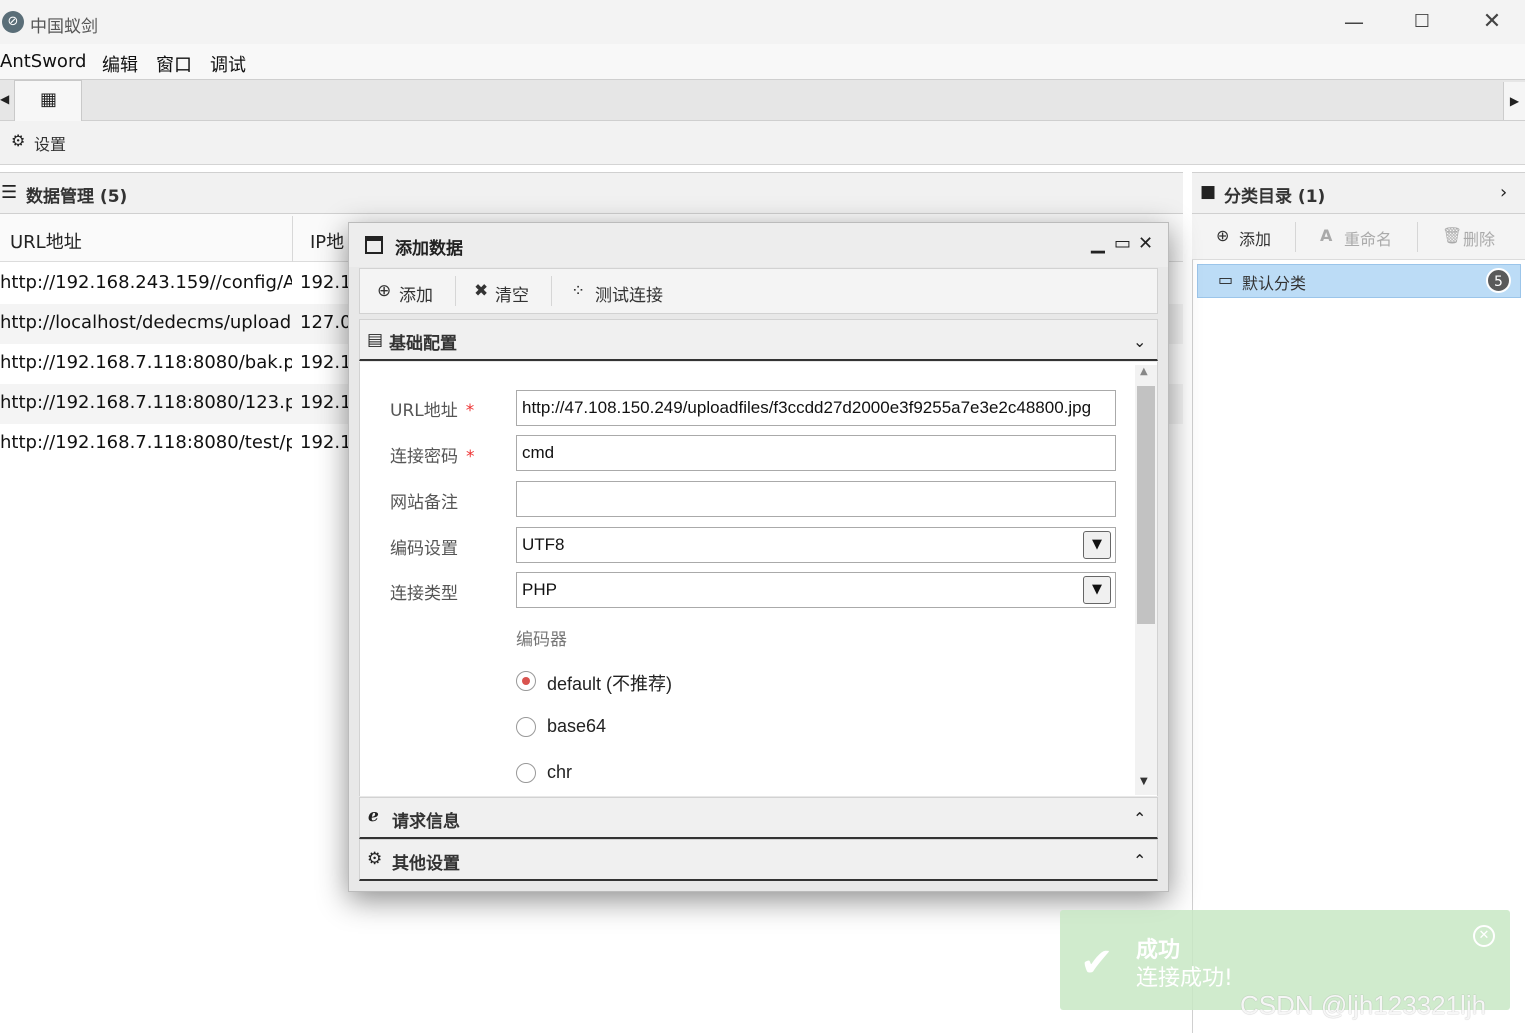 Image resolution: width=1525 pixels, height=1033 pixels. Describe the element at coordinates (1144, 371) in the screenshot. I see `scroll-up-icon: ▲` at that location.